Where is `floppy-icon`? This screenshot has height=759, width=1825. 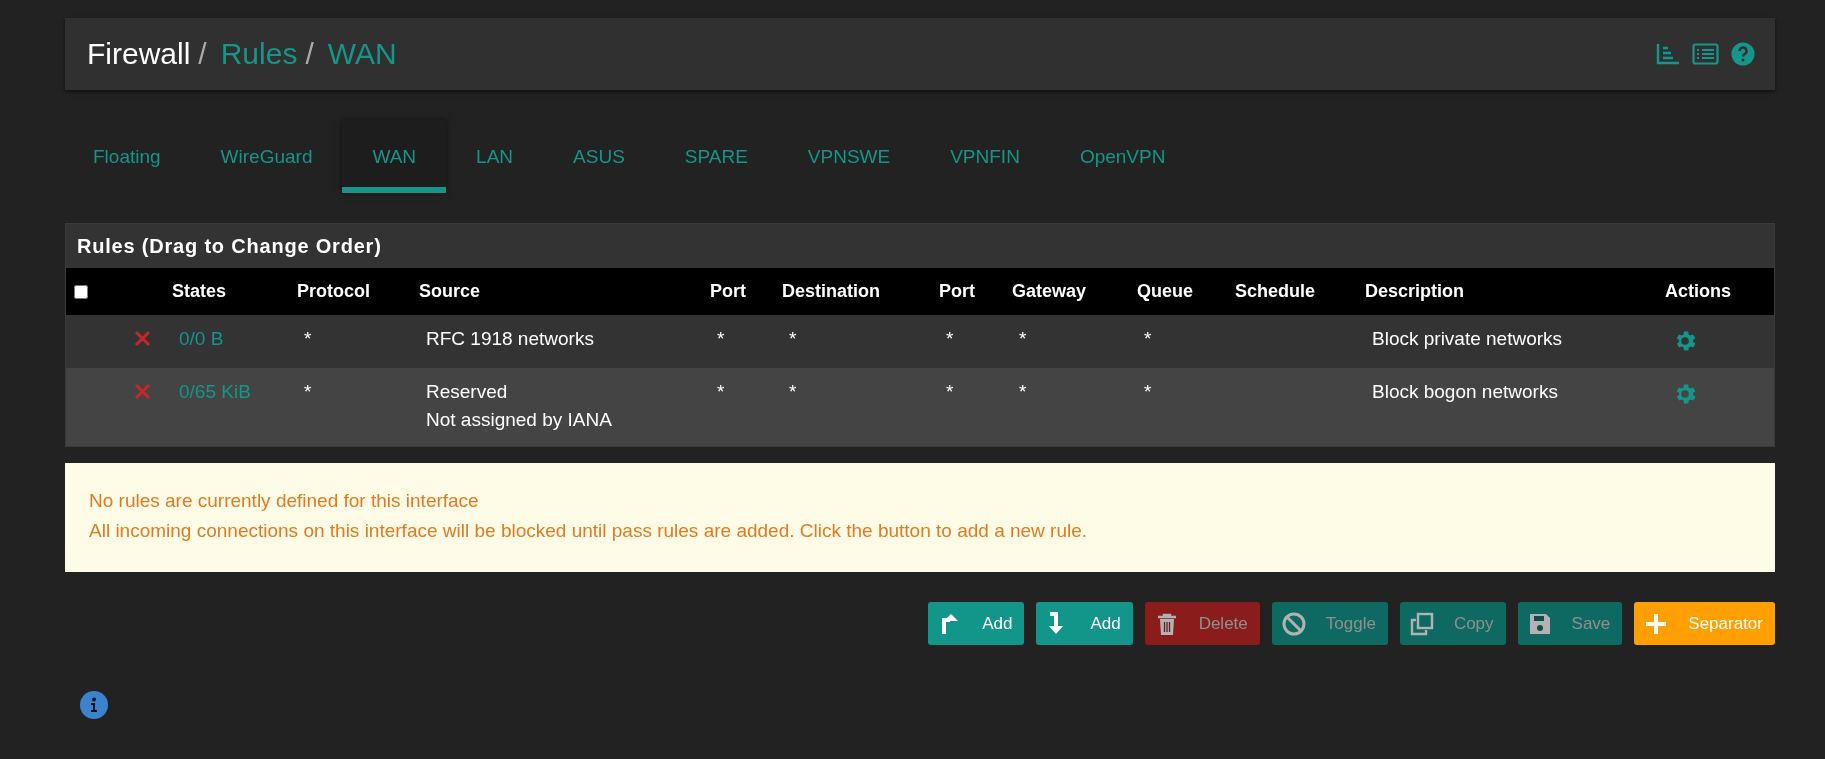 floppy-icon is located at coordinates (1539, 623).